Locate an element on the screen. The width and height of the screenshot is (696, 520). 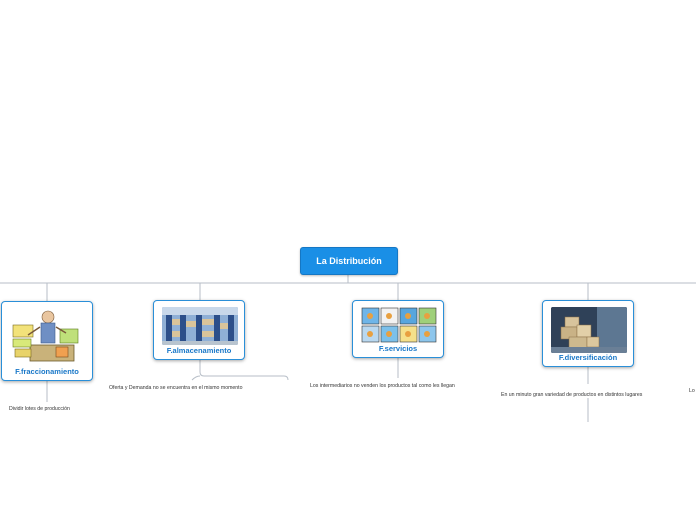
node-label: F.fraccionamiento is located at coordinates (47, 371).